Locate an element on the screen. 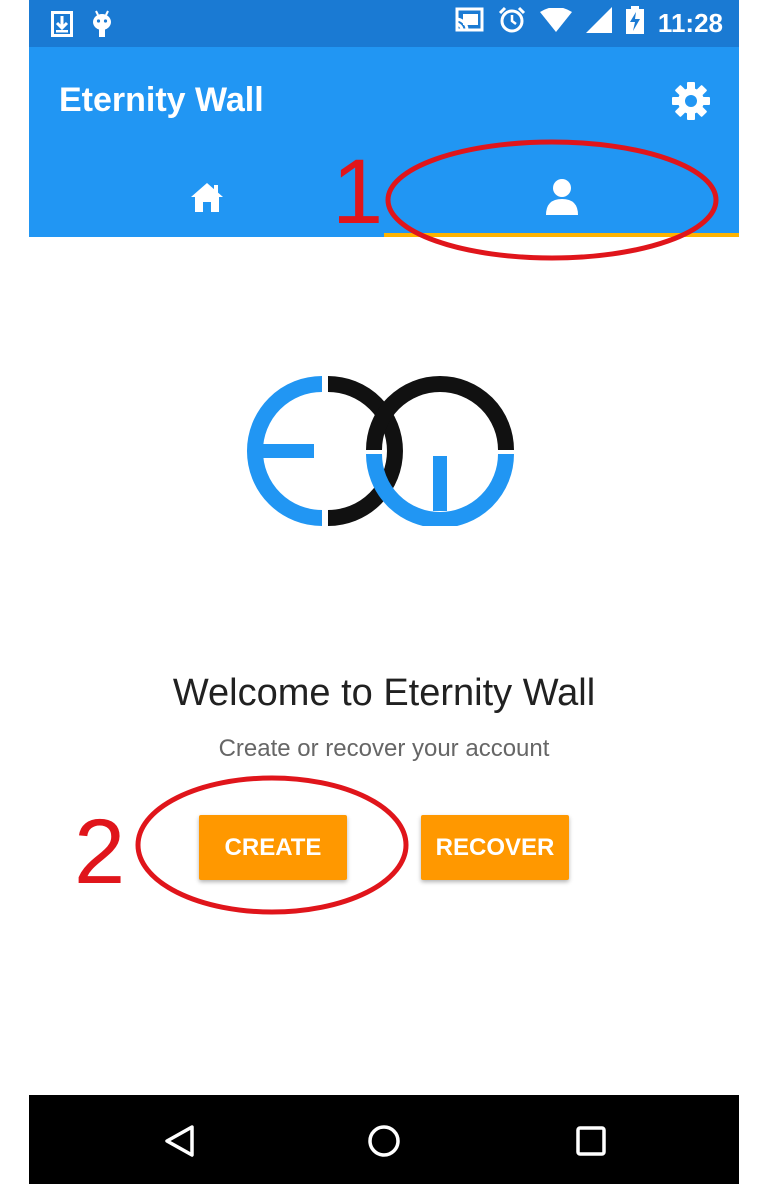 The height and width of the screenshot is (1184, 768). status-bar: 11:28 is located at coordinates (384, 23).